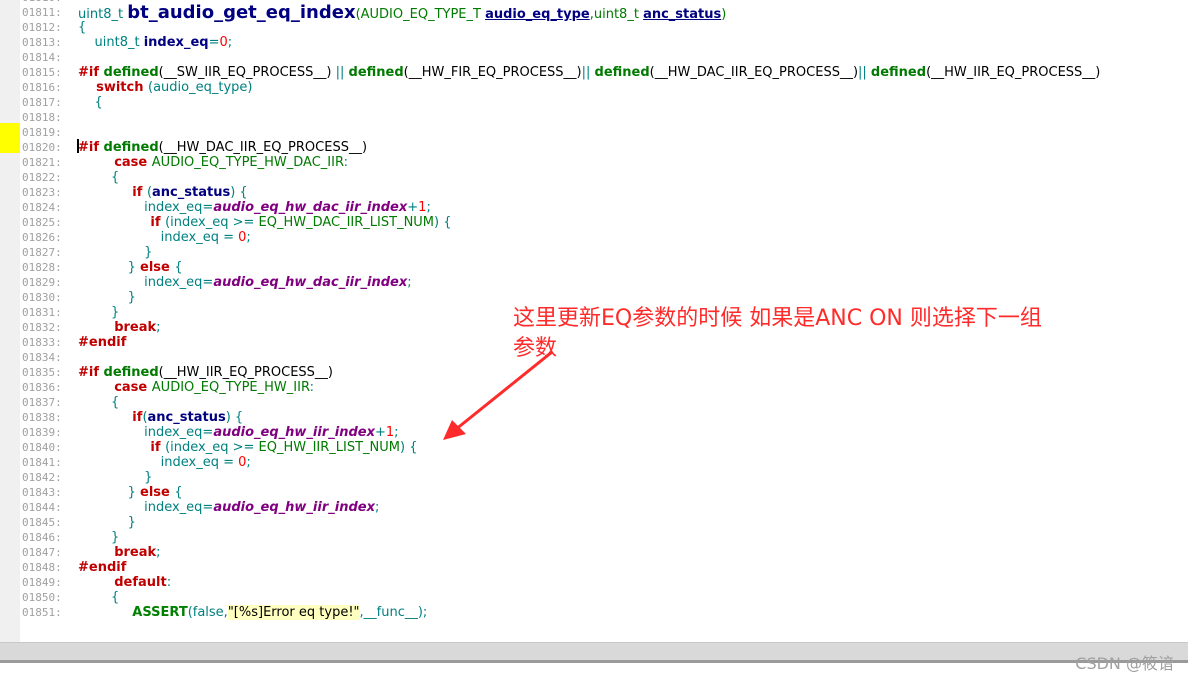 The height and width of the screenshot is (680, 1188). I want to click on code-line: 01822: {, so click(594, 177).